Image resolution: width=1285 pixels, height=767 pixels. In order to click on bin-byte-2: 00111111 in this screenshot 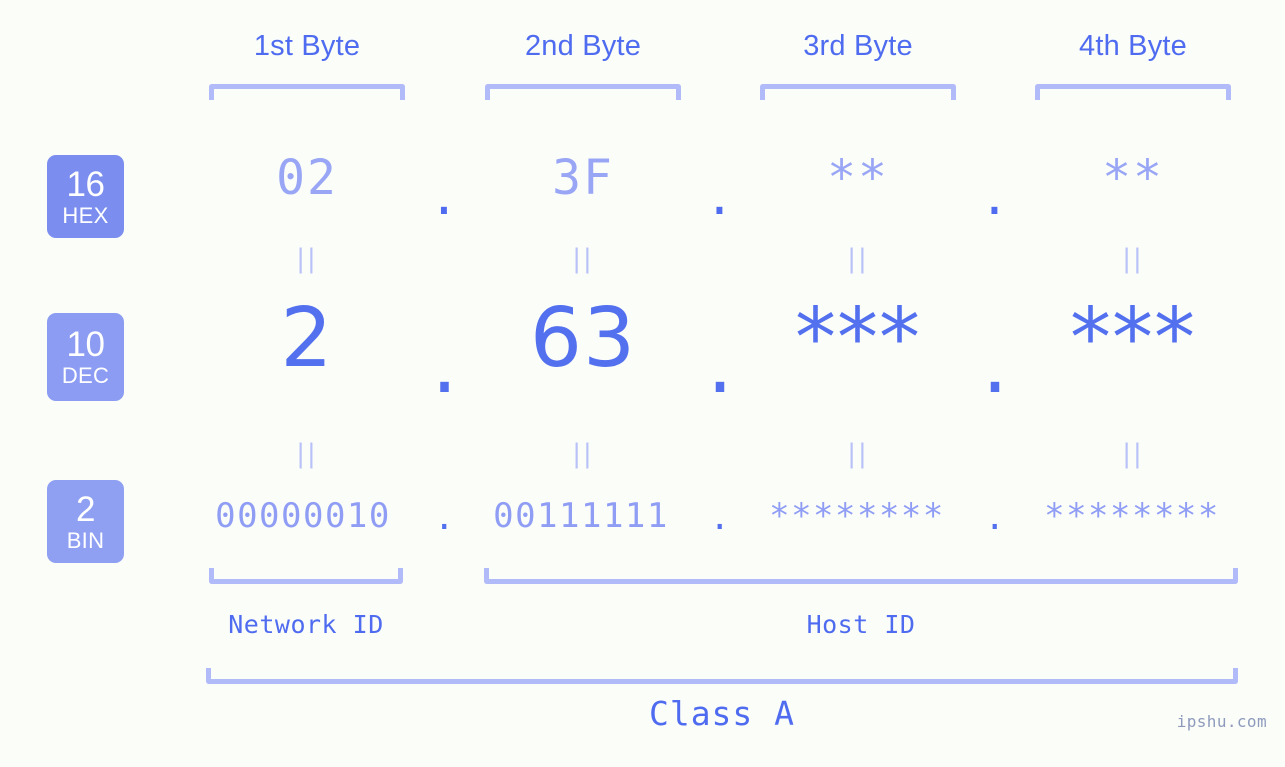, I will do `click(581, 516)`.